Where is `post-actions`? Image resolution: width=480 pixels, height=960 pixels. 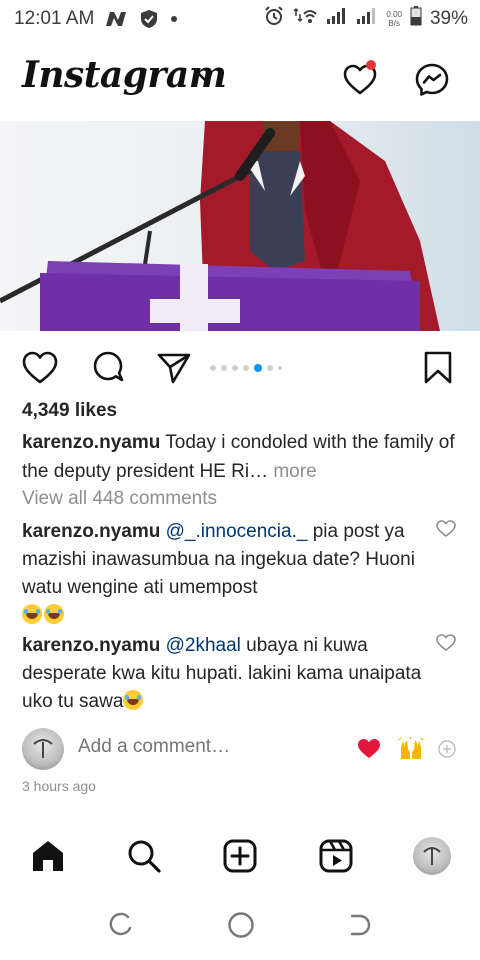
post-actions is located at coordinates (240, 367).